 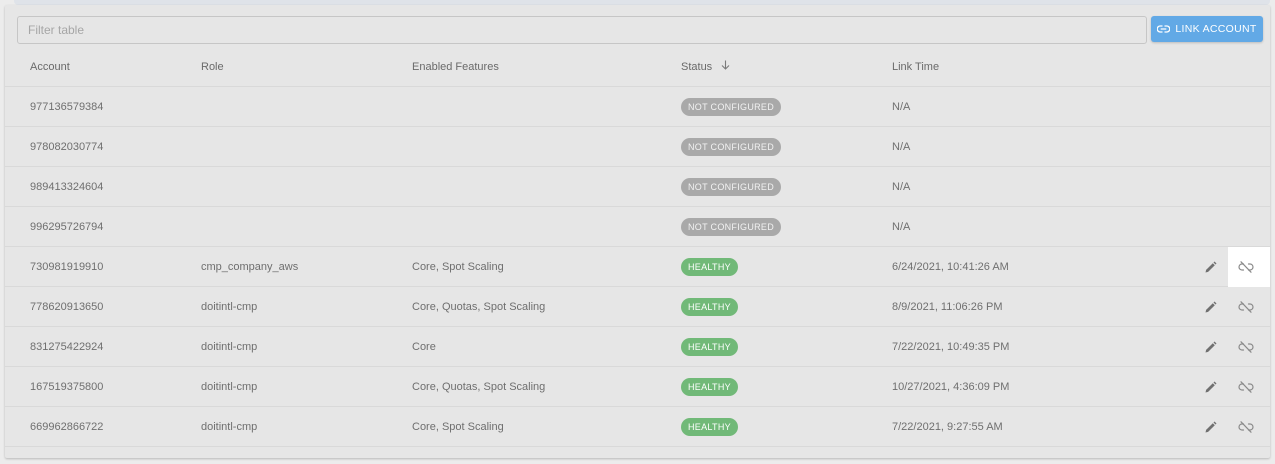 I want to click on link-time-cell: 8/9/2021, 11:06:26 PM, so click(x=947, y=307).